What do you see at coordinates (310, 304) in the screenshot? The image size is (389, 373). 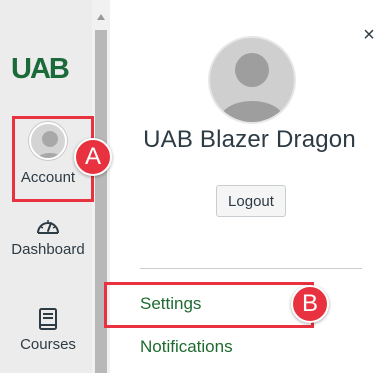 I see `callout-badge-b: B` at bounding box center [310, 304].